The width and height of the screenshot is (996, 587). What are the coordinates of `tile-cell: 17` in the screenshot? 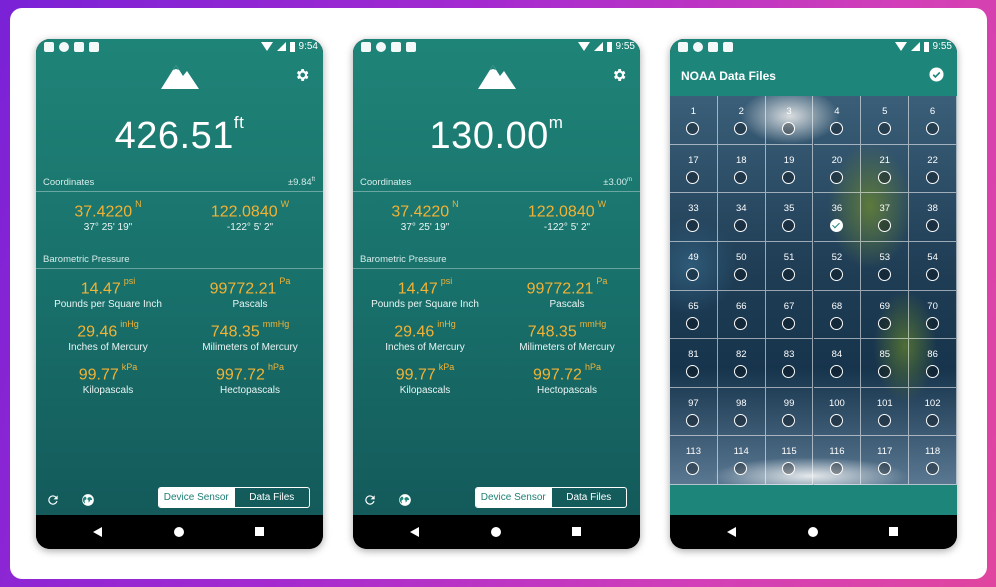 It's located at (694, 169).